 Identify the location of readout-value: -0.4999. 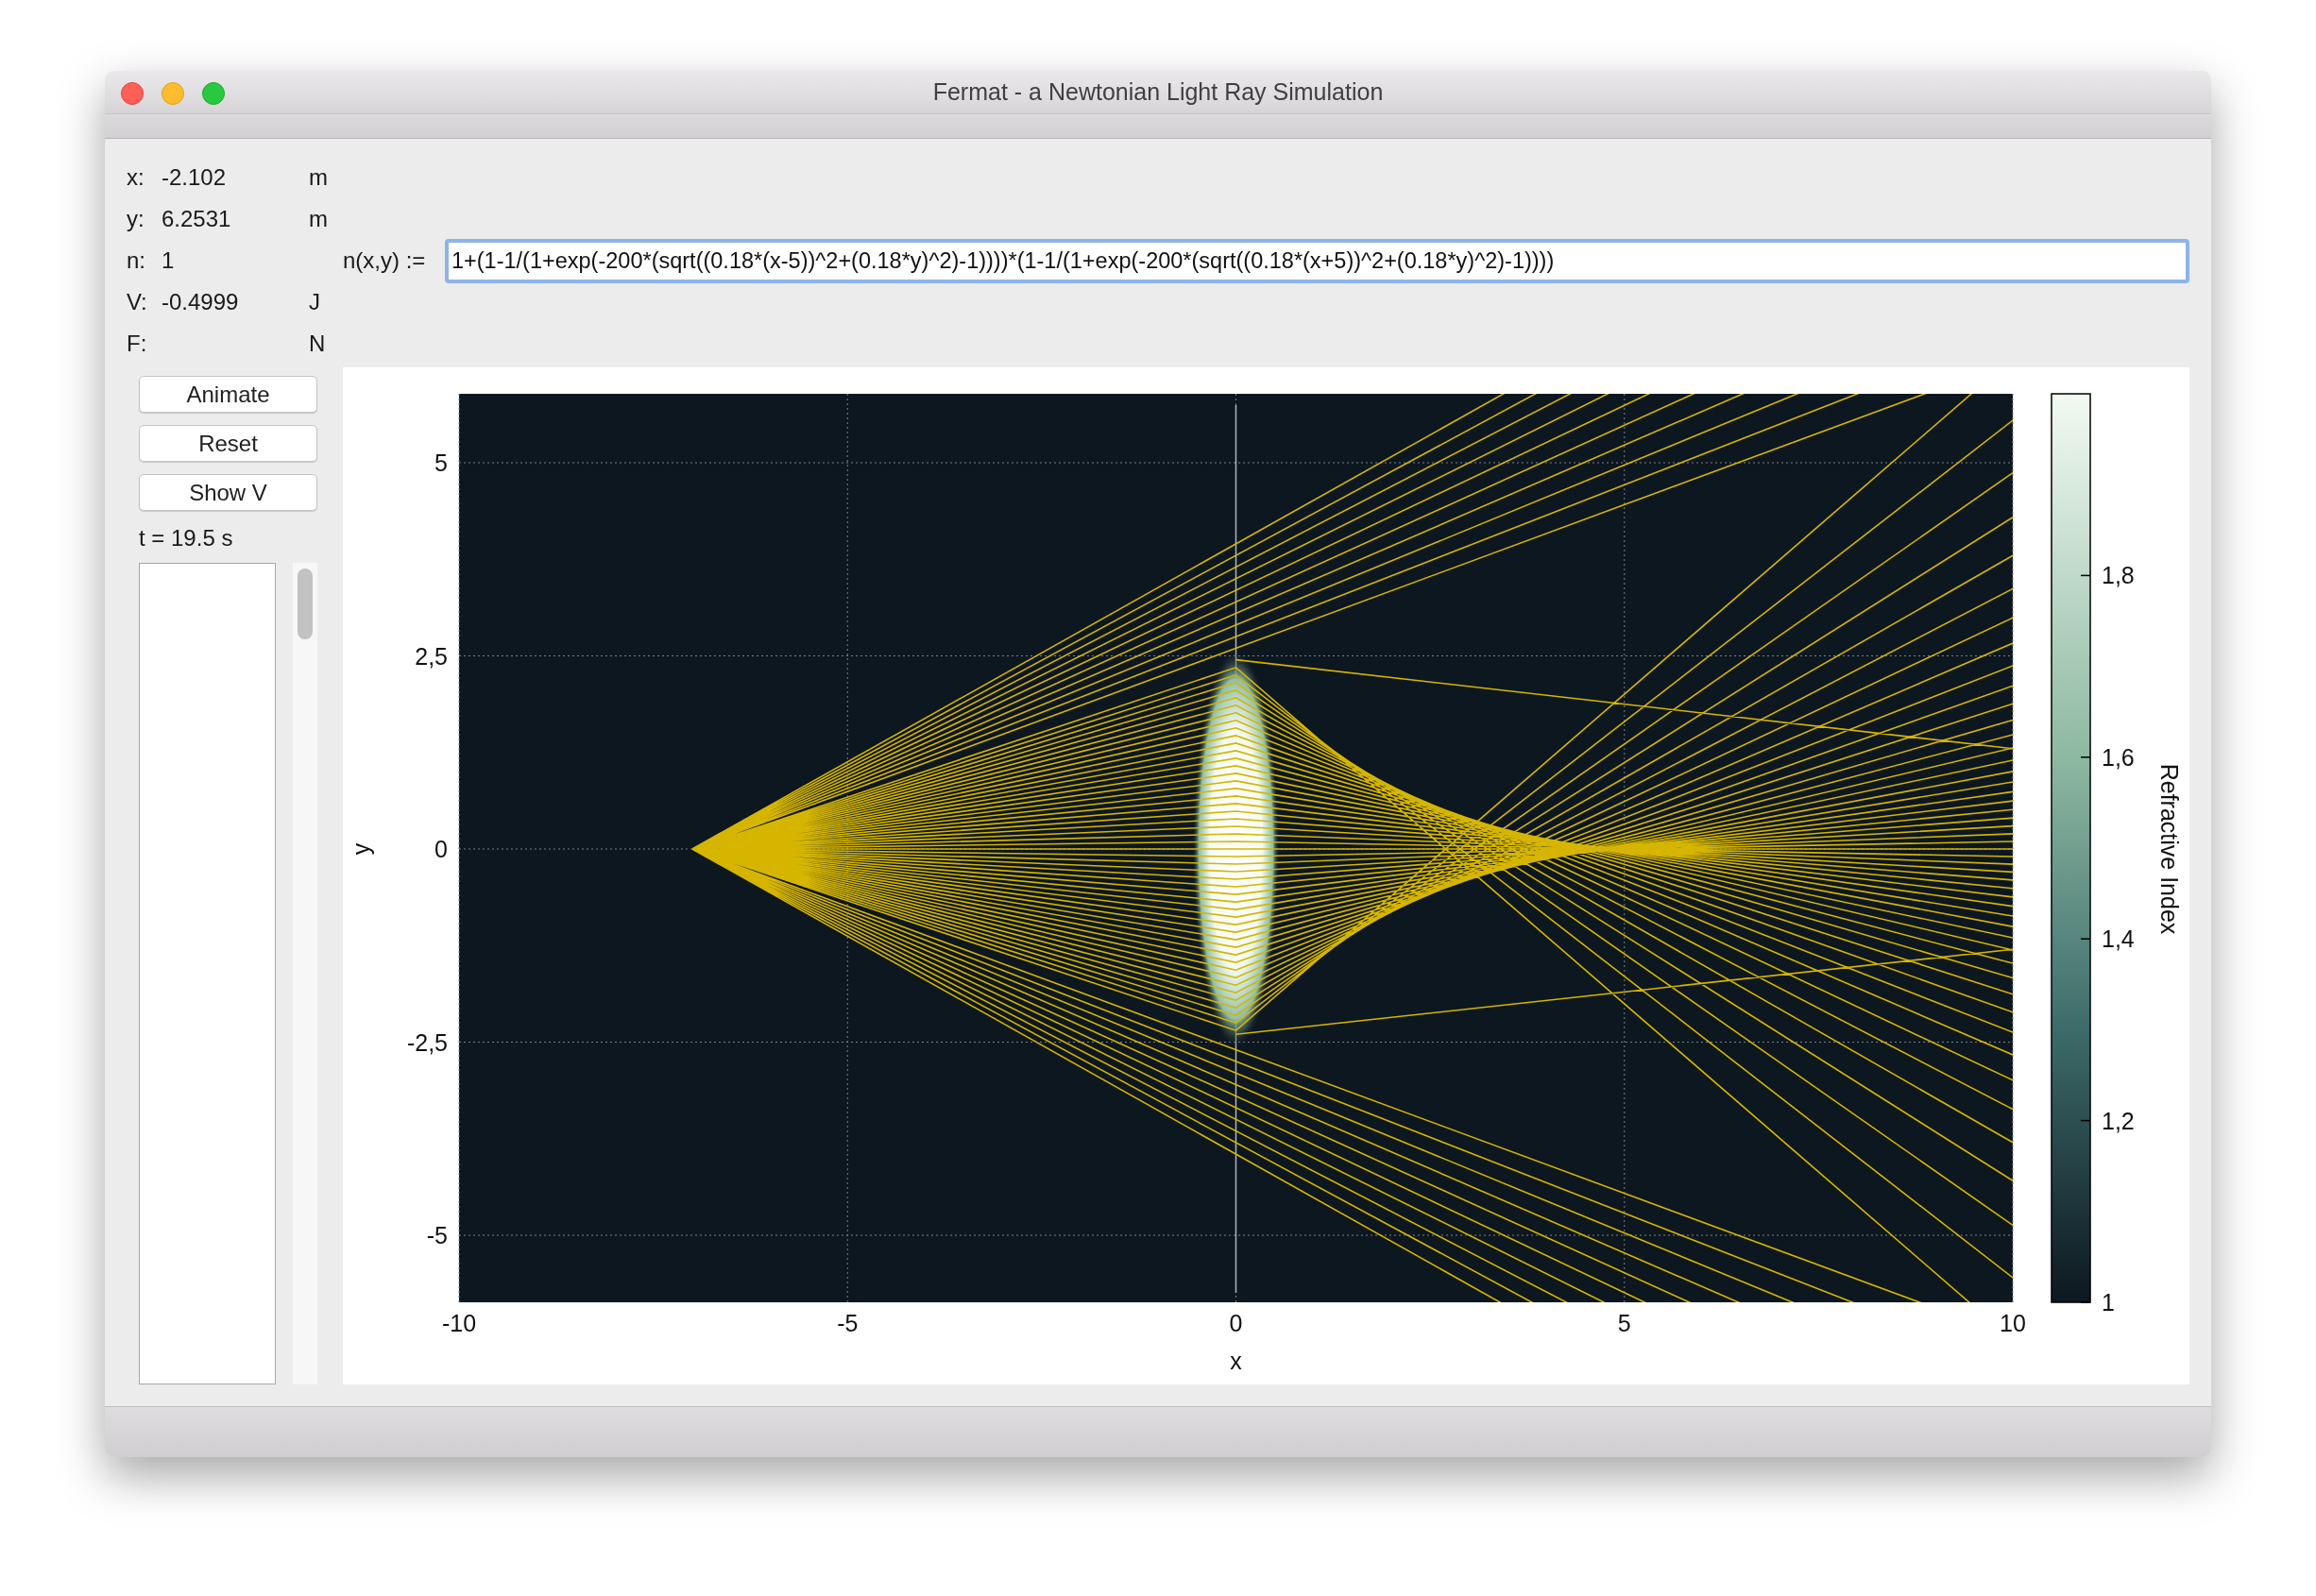
(200, 301).